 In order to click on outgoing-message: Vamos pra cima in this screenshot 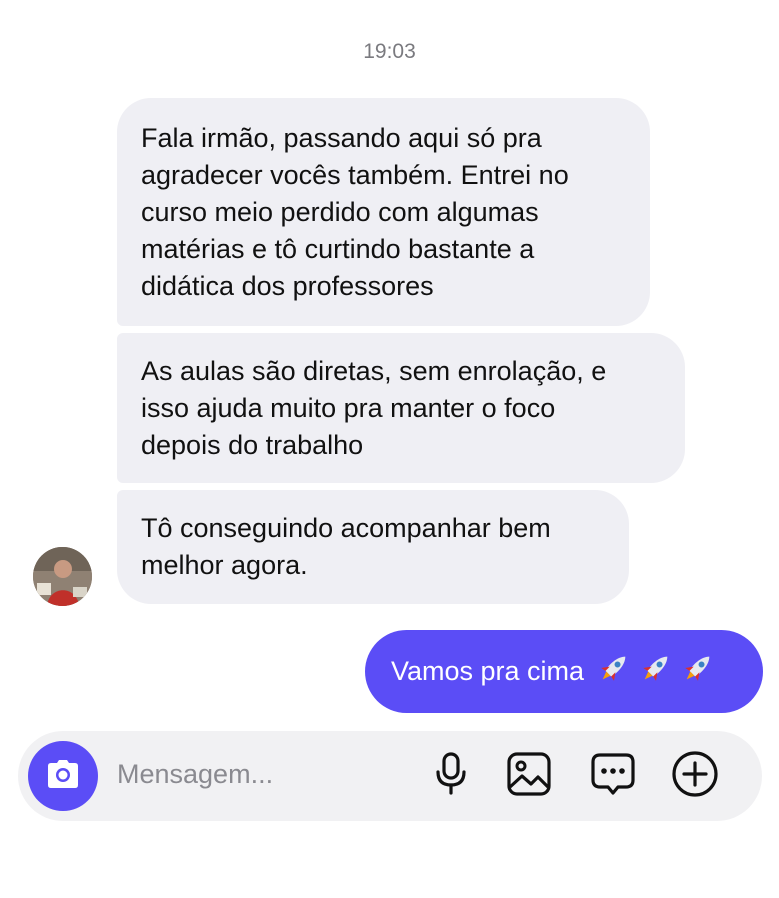, I will do `click(564, 671)`.